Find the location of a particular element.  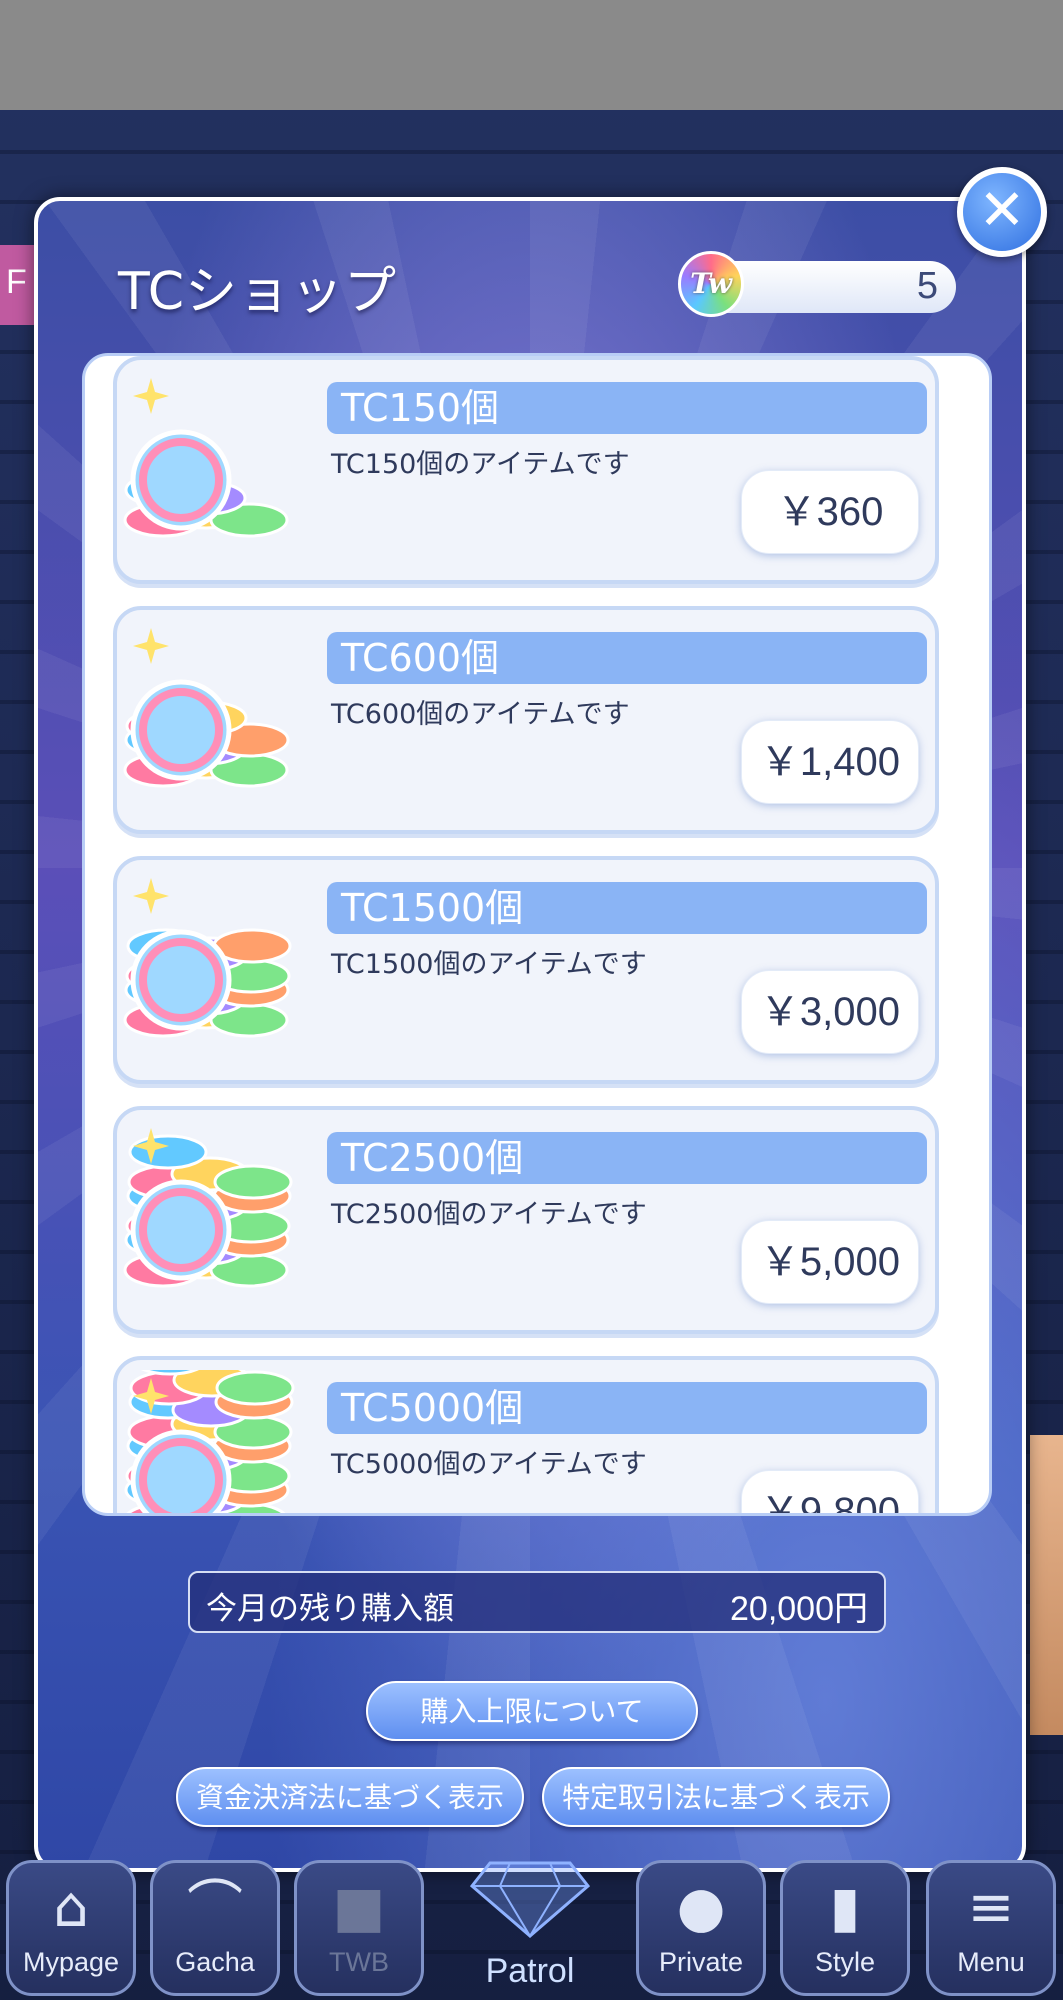

shop-item: TC5000個 TC5000個のアイテムです ￥9,800 is located at coordinates (526, 1434).